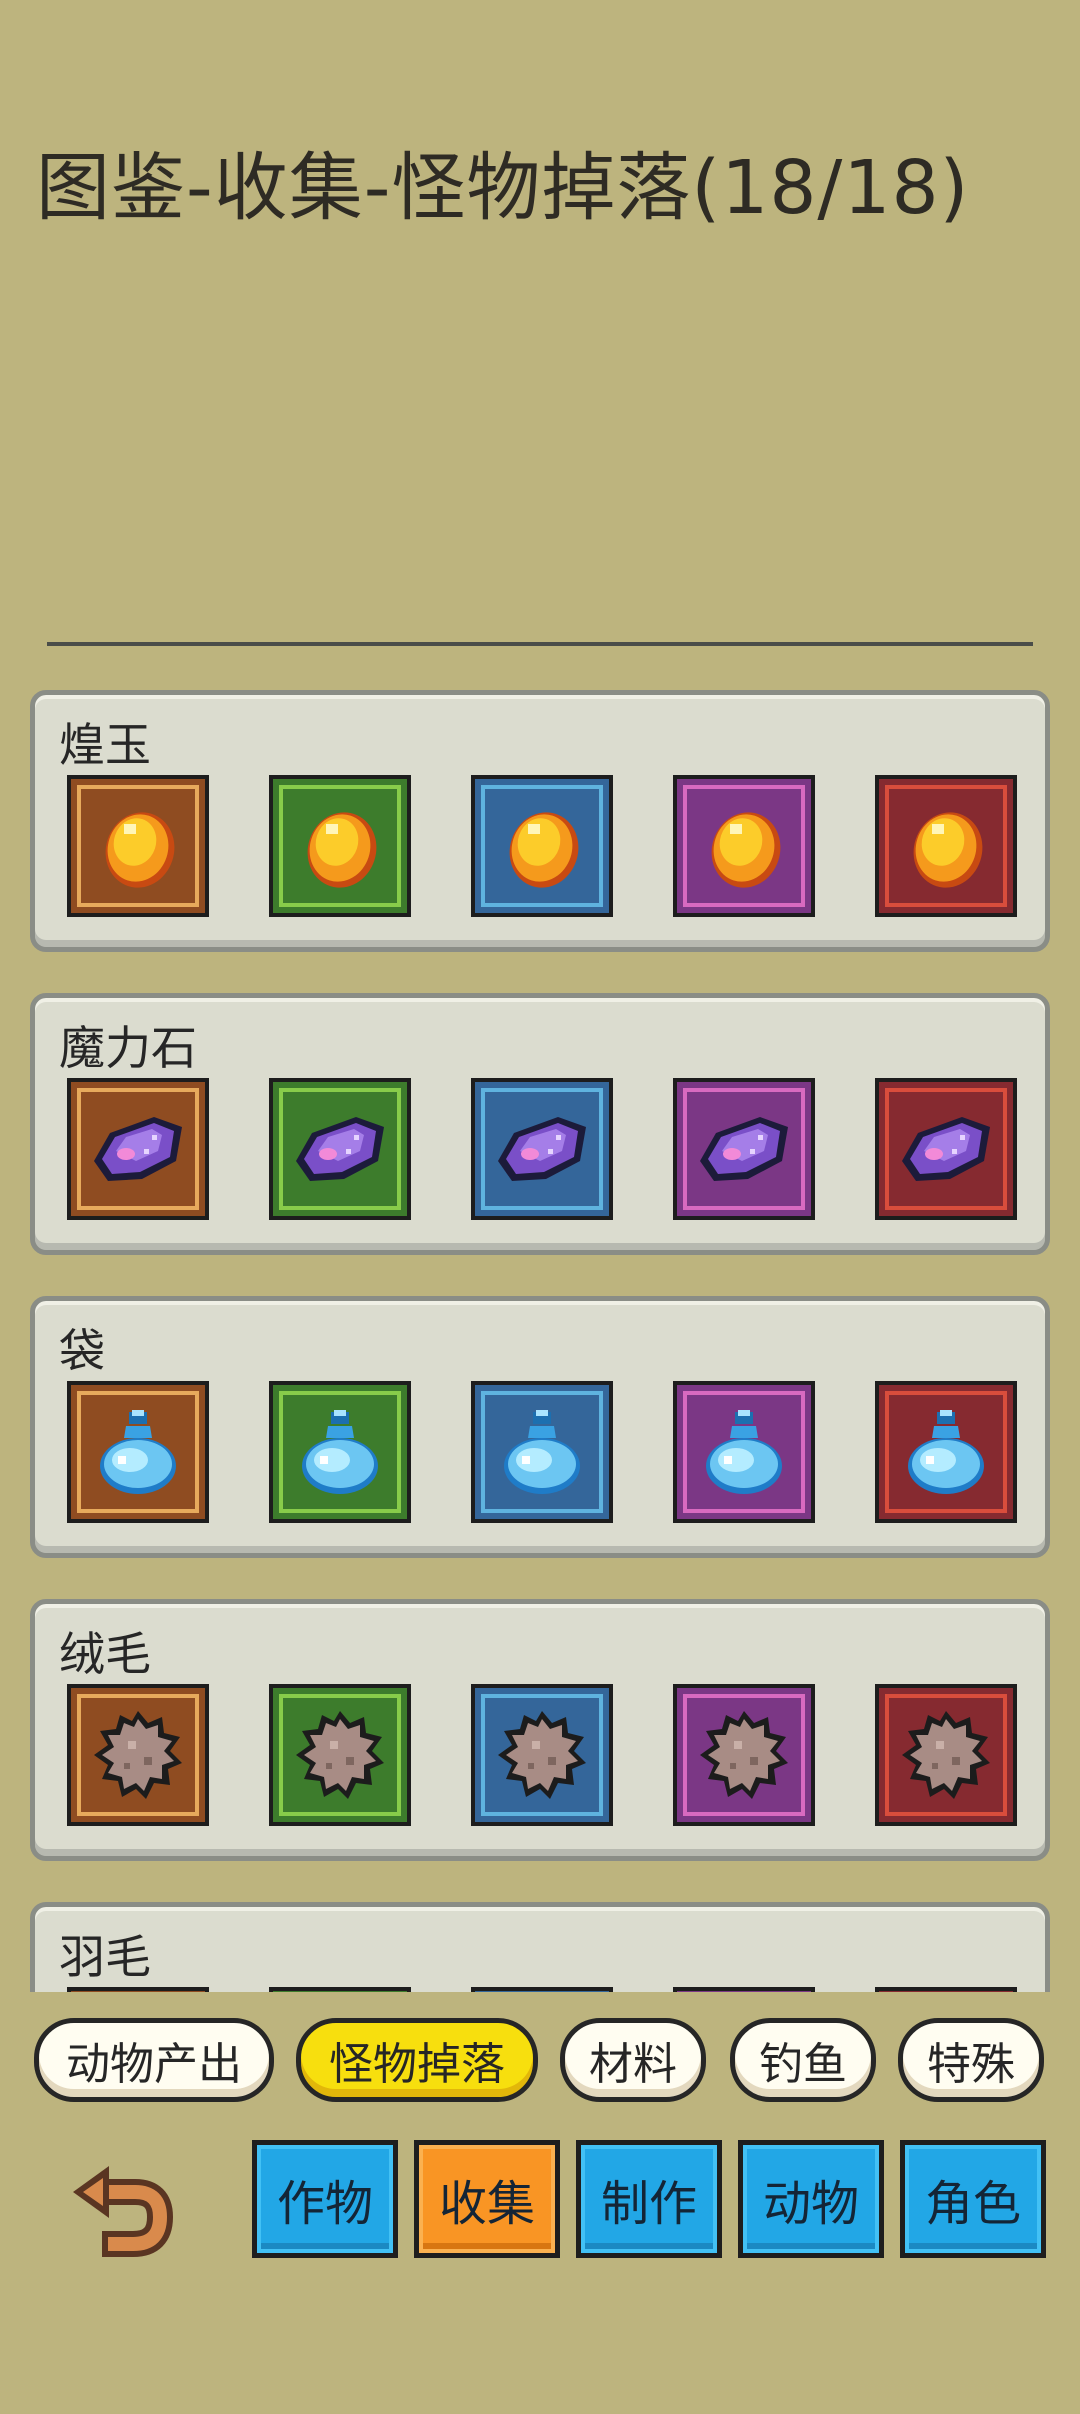  I want to click on back-button, so click(120, 2212).